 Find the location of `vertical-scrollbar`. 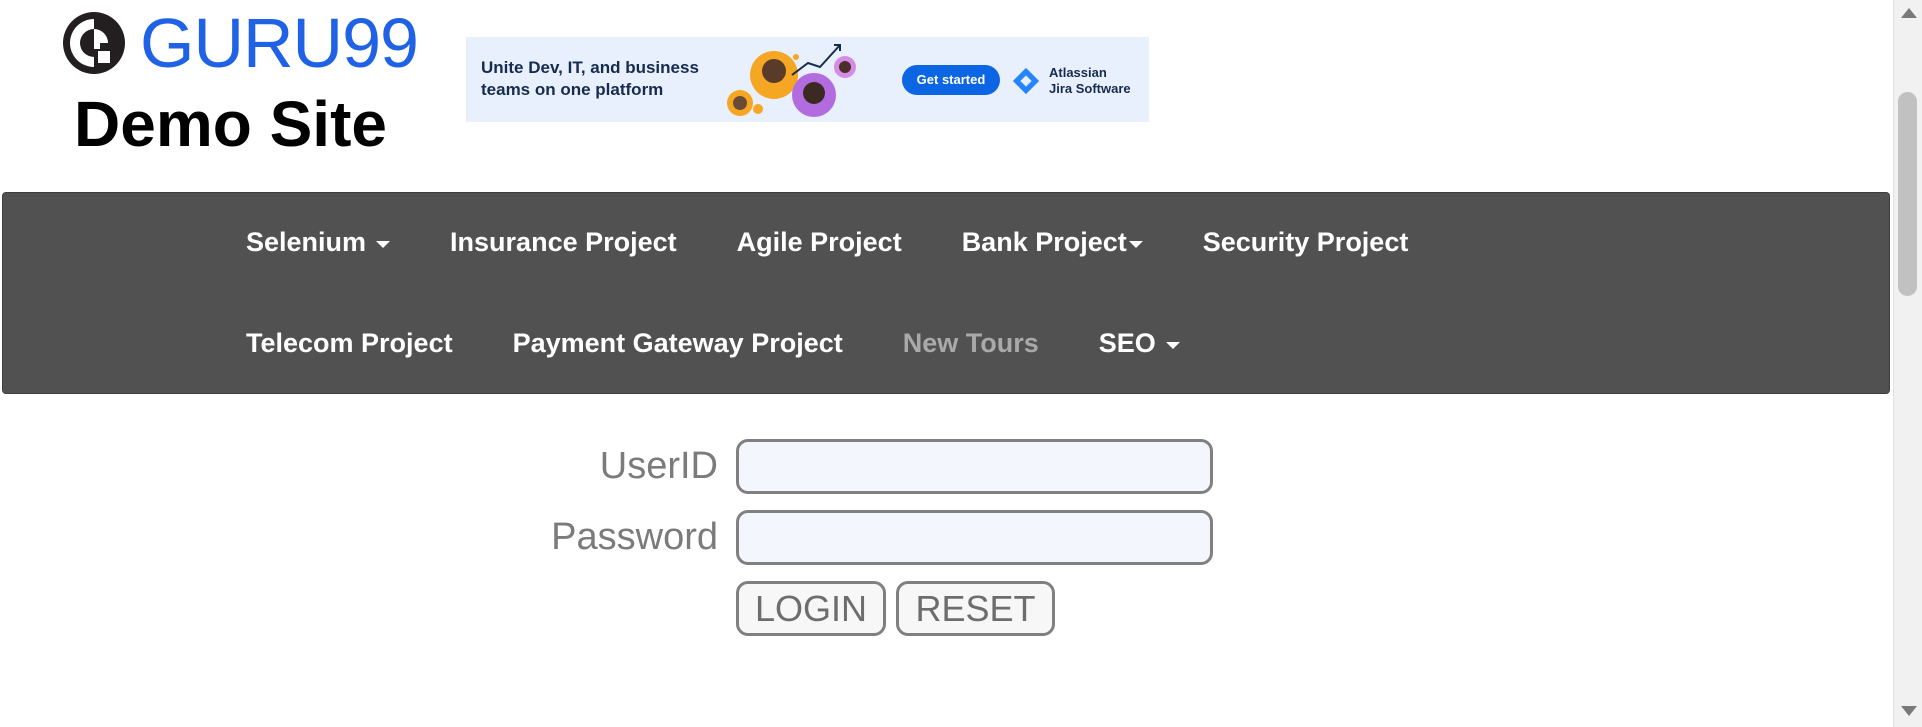

vertical-scrollbar is located at coordinates (1907, 363).